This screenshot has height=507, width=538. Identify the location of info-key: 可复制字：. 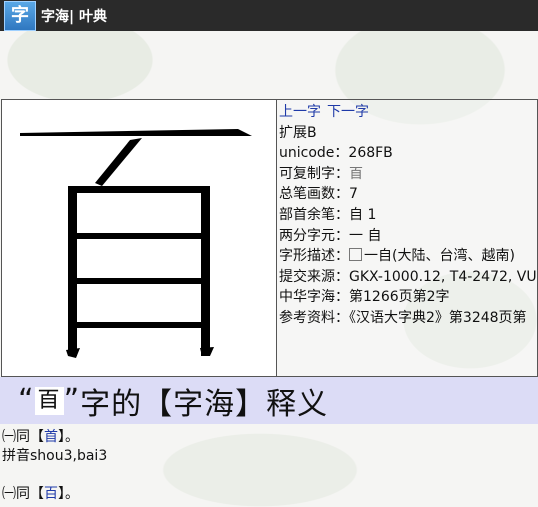
(314, 173).